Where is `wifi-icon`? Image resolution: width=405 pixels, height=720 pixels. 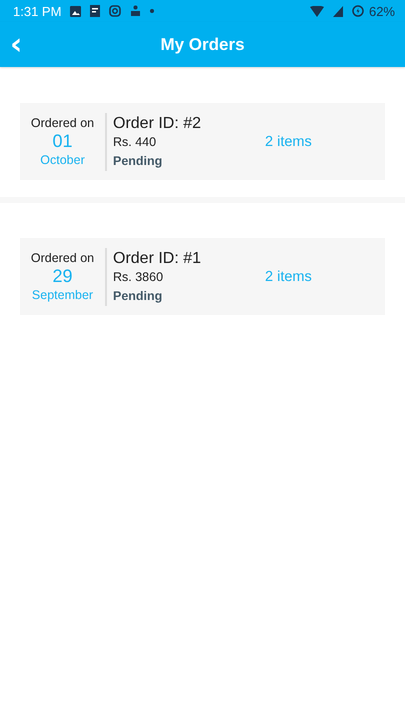
wifi-icon is located at coordinates (317, 11).